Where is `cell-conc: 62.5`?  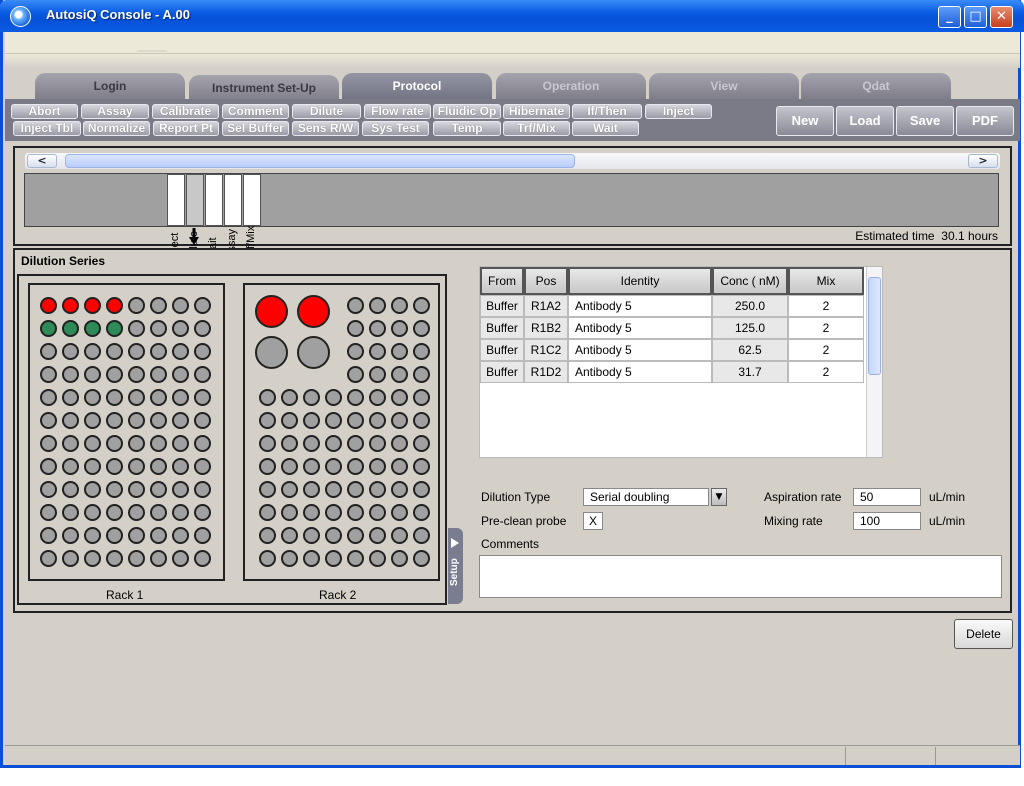
cell-conc: 62.5 is located at coordinates (750, 350).